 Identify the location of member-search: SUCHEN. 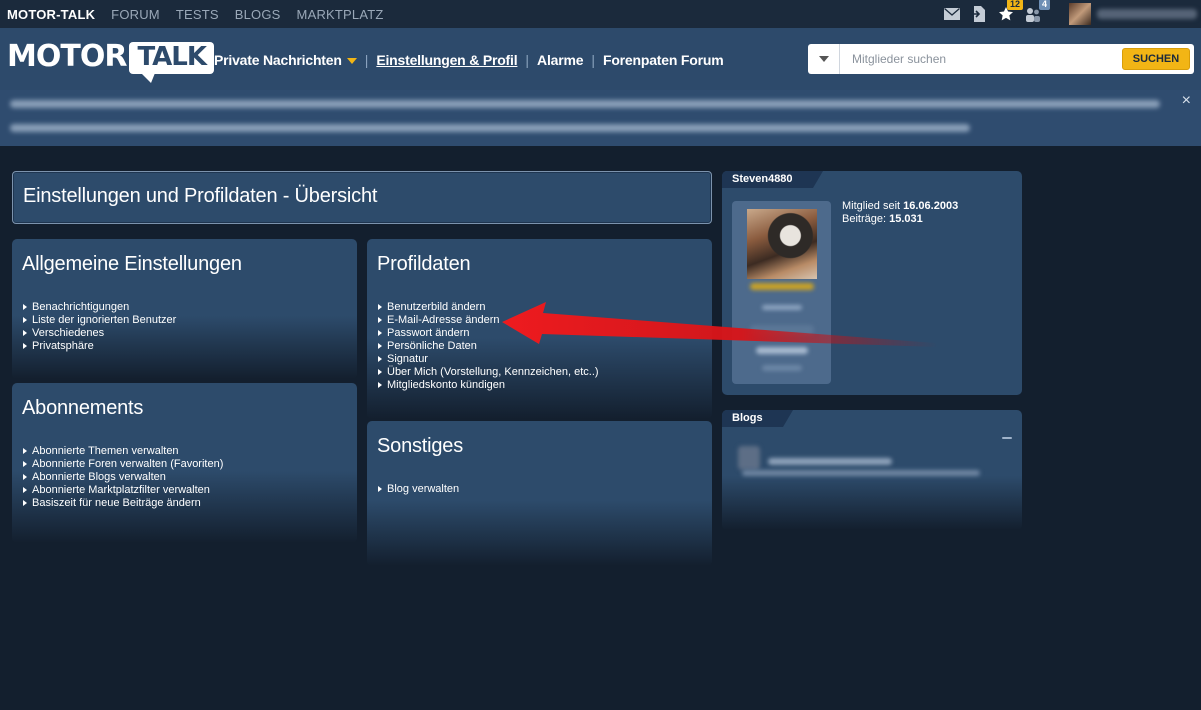
(1001, 59).